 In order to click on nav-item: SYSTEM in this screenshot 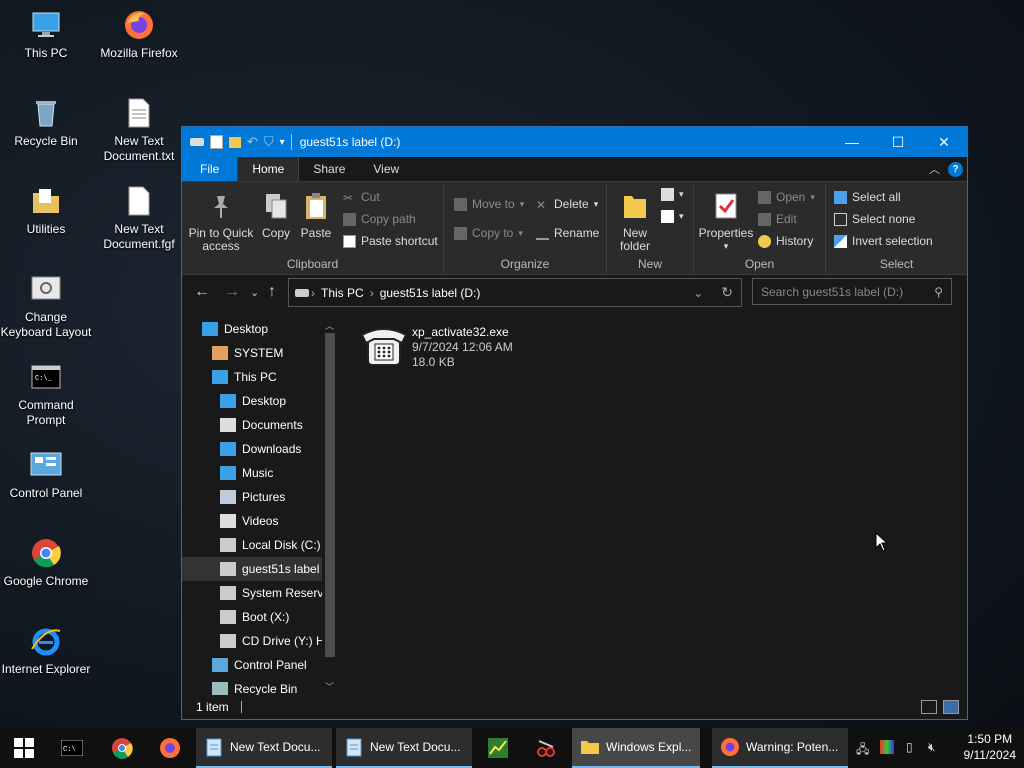, I will do `click(253, 353)`.